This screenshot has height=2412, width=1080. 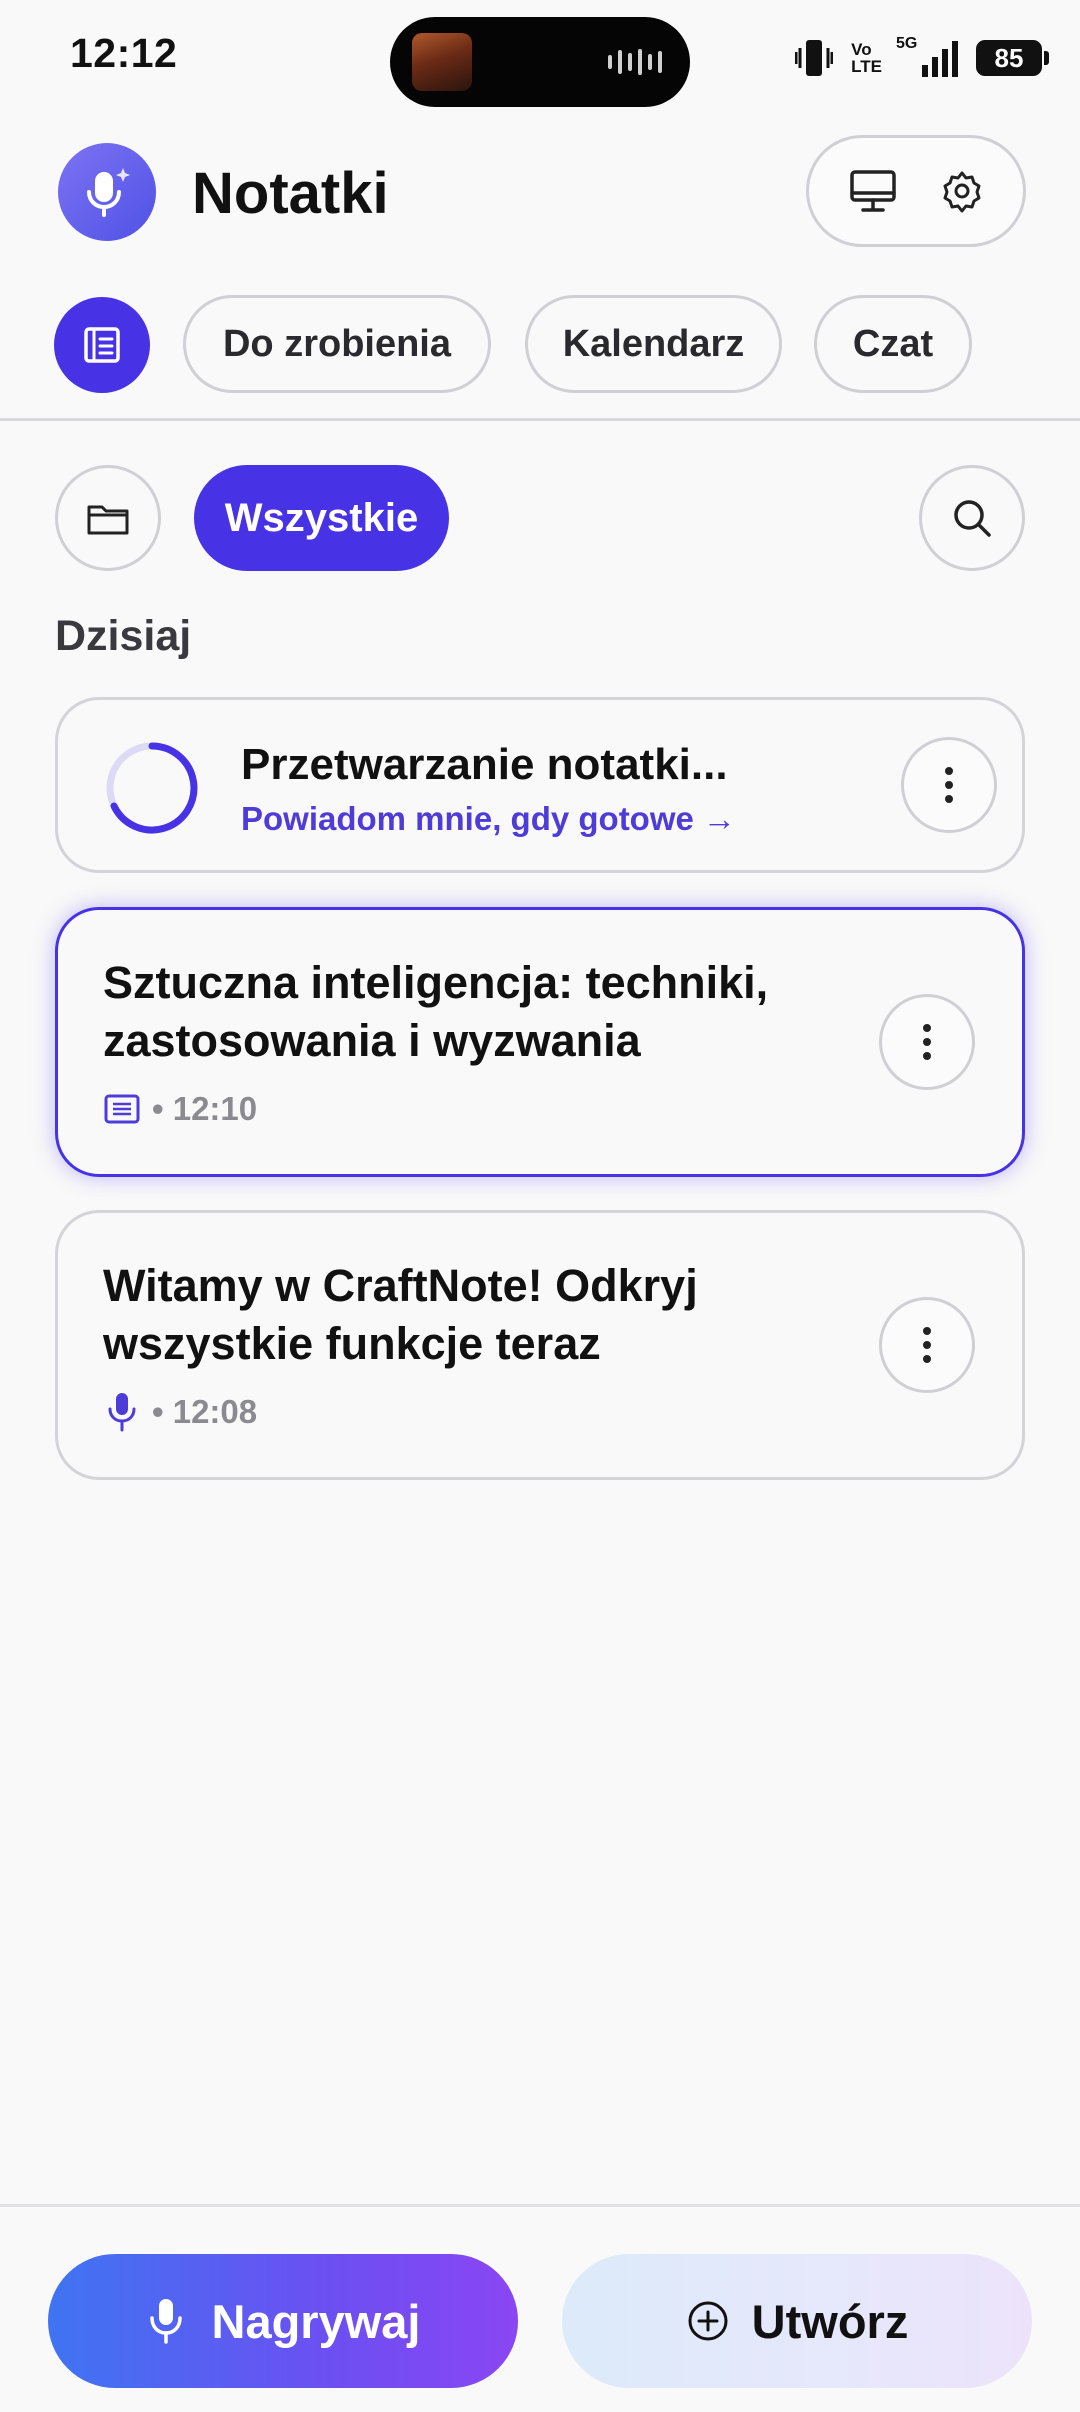 I want to click on volte-icon: Vo LTE, so click(x=866, y=58).